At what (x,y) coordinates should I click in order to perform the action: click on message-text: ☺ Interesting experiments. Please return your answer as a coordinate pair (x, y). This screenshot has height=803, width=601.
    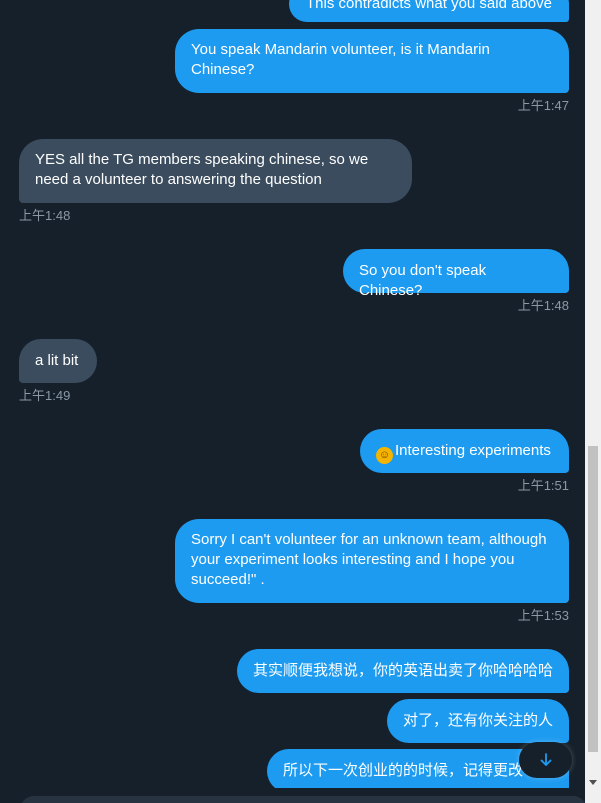
    Looking at the image, I should click on (464, 452).